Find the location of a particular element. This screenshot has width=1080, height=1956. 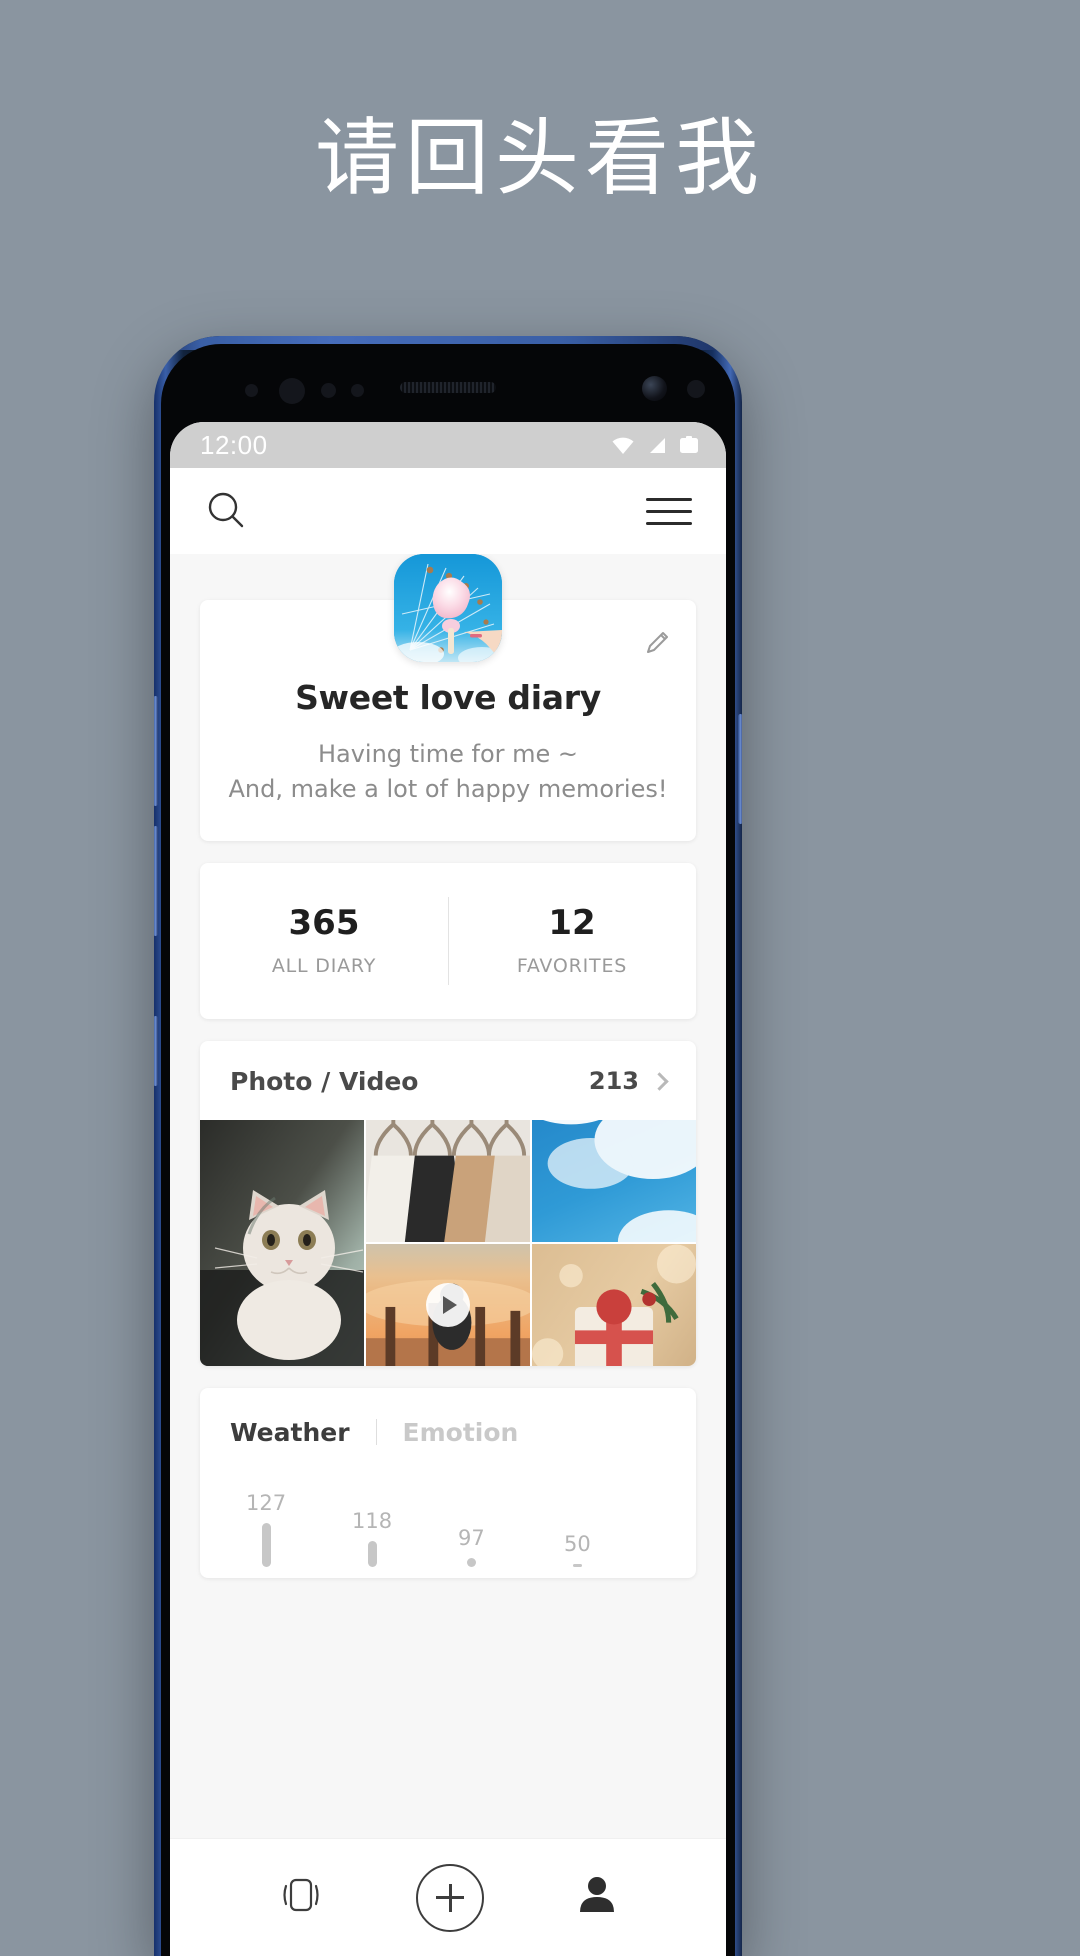

weather-bar-chart: 127 118 97 50 is located at coordinates (448, 1522).